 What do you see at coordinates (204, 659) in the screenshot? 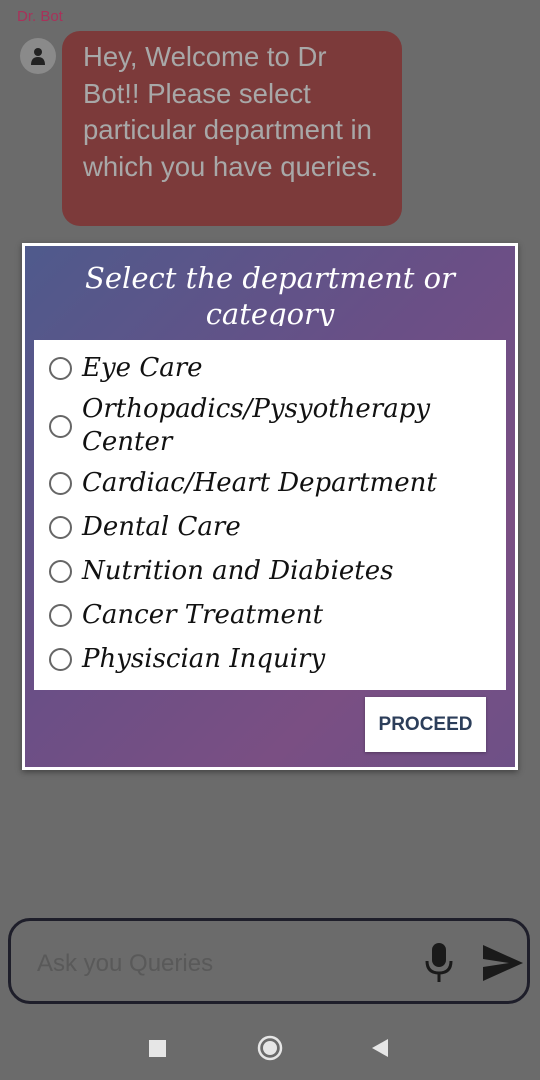
I see `option-label: Physiscian Inquiry` at bounding box center [204, 659].